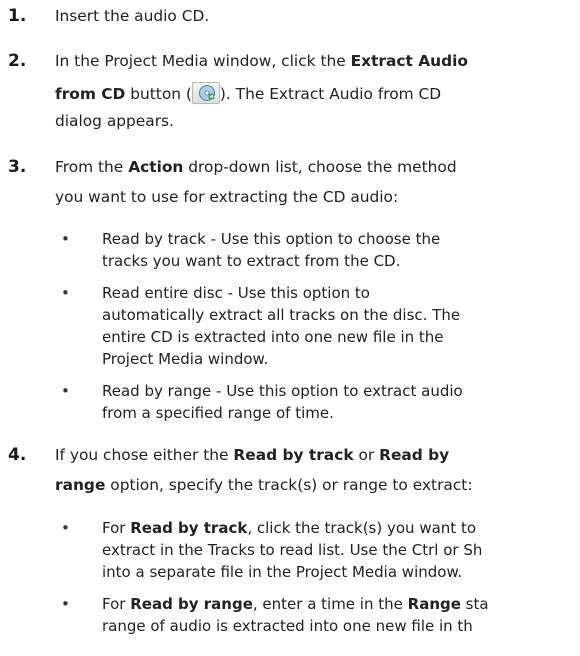 The height and width of the screenshot is (656, 580). I want to click on step-text: , enter a time in the, so click(330, 604).